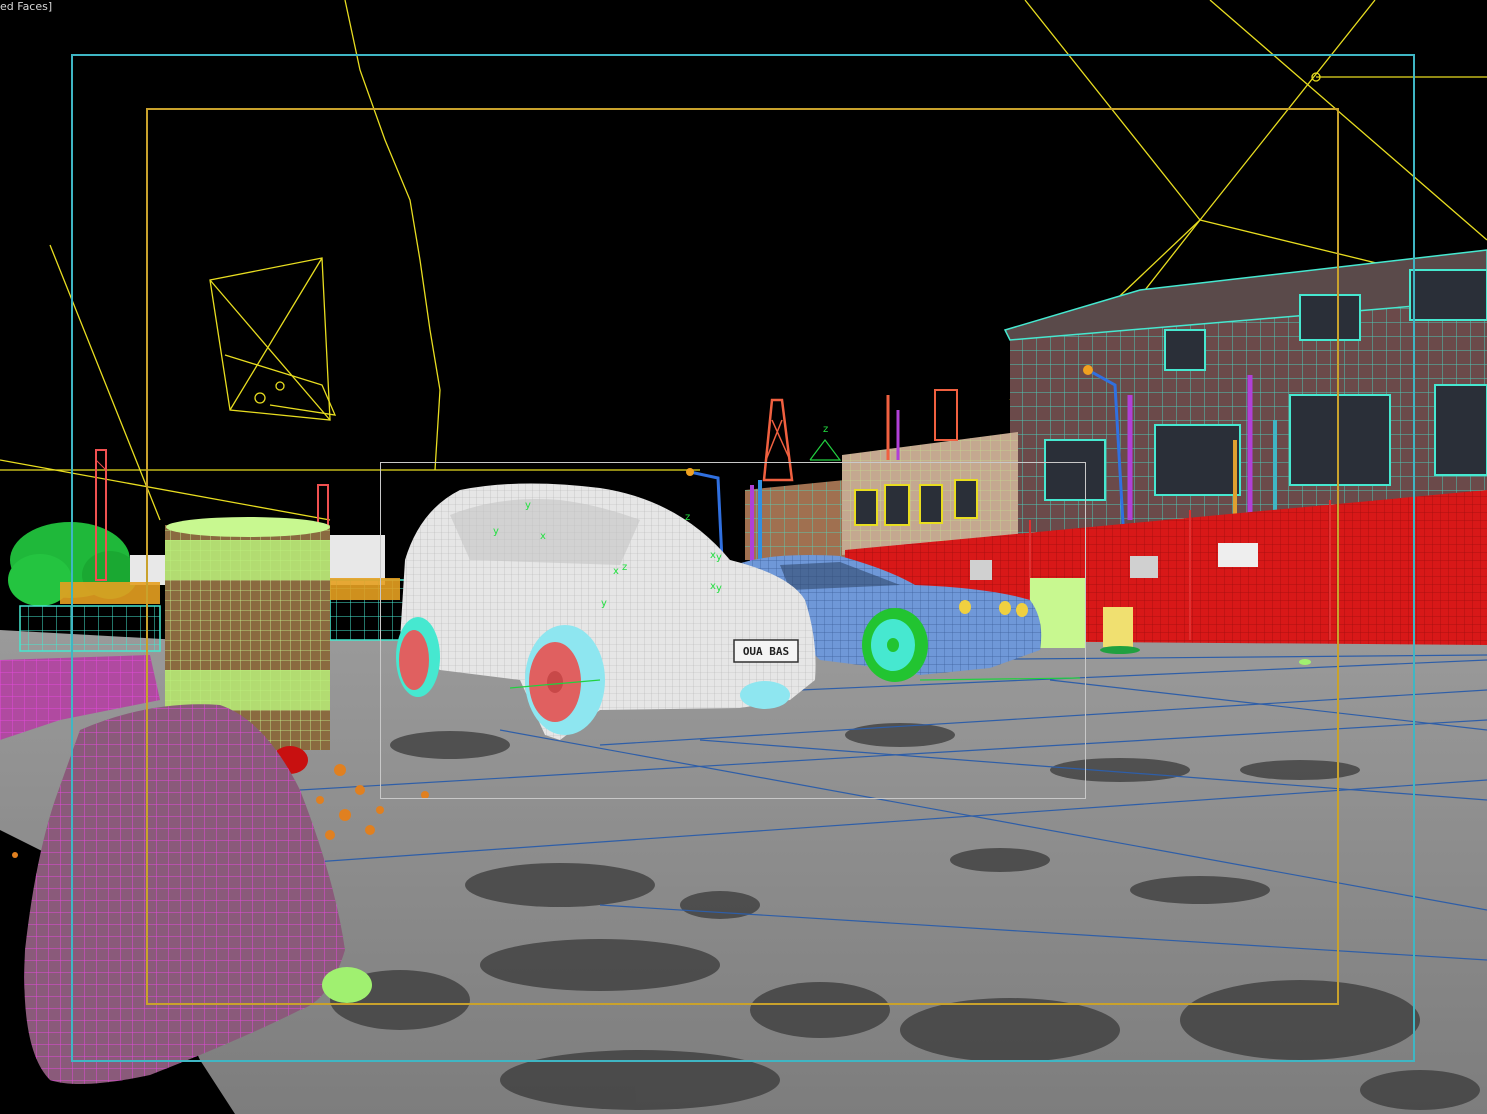  What do you see at coordinates (1245, 394) in the screenshot?
I see `brick-building` at bounding box center [1245, 394].